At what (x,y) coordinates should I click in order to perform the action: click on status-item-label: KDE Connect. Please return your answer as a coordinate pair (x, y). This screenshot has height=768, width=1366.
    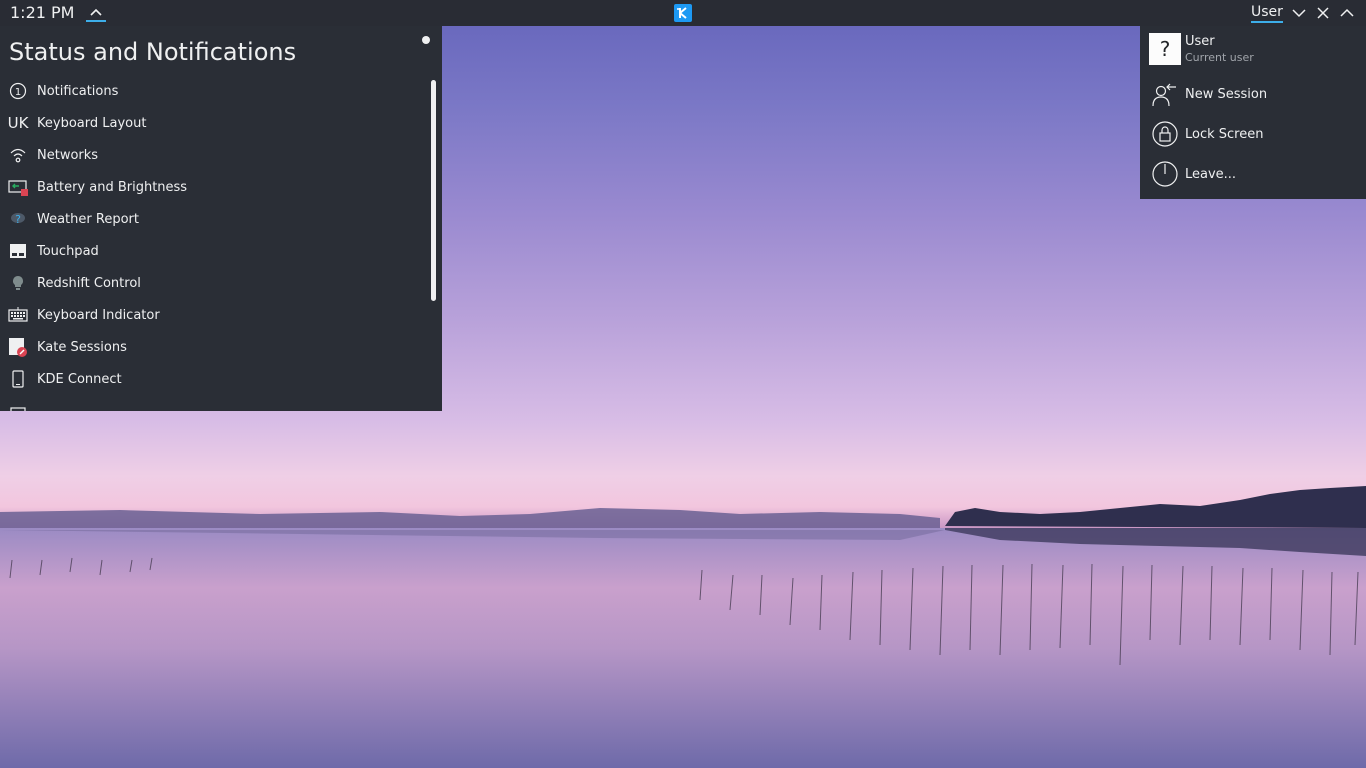
    Looking at the image, I should click on (79, 379).